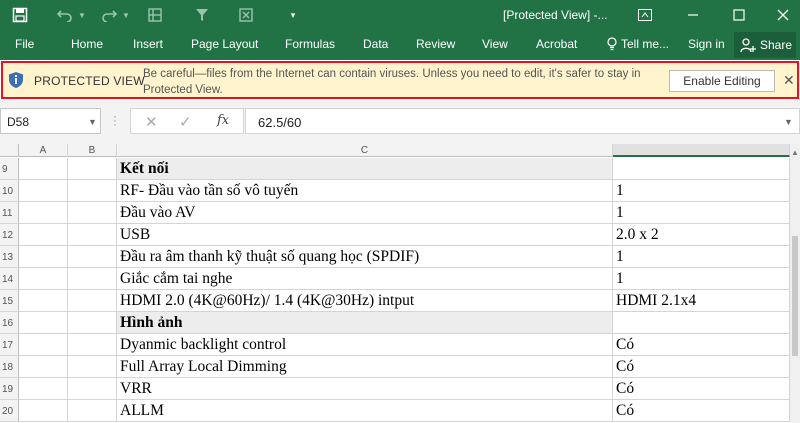 The image size is (800, 423). What do you see at coordinates (126, 15) in the screenshot?
I see `redo-dropdown-icon: ▼` at bounding box center [126, 15].